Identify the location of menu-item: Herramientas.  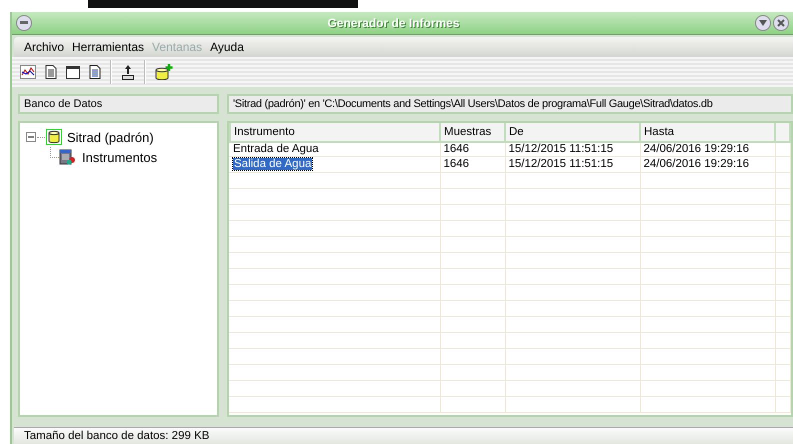
(108, 47).